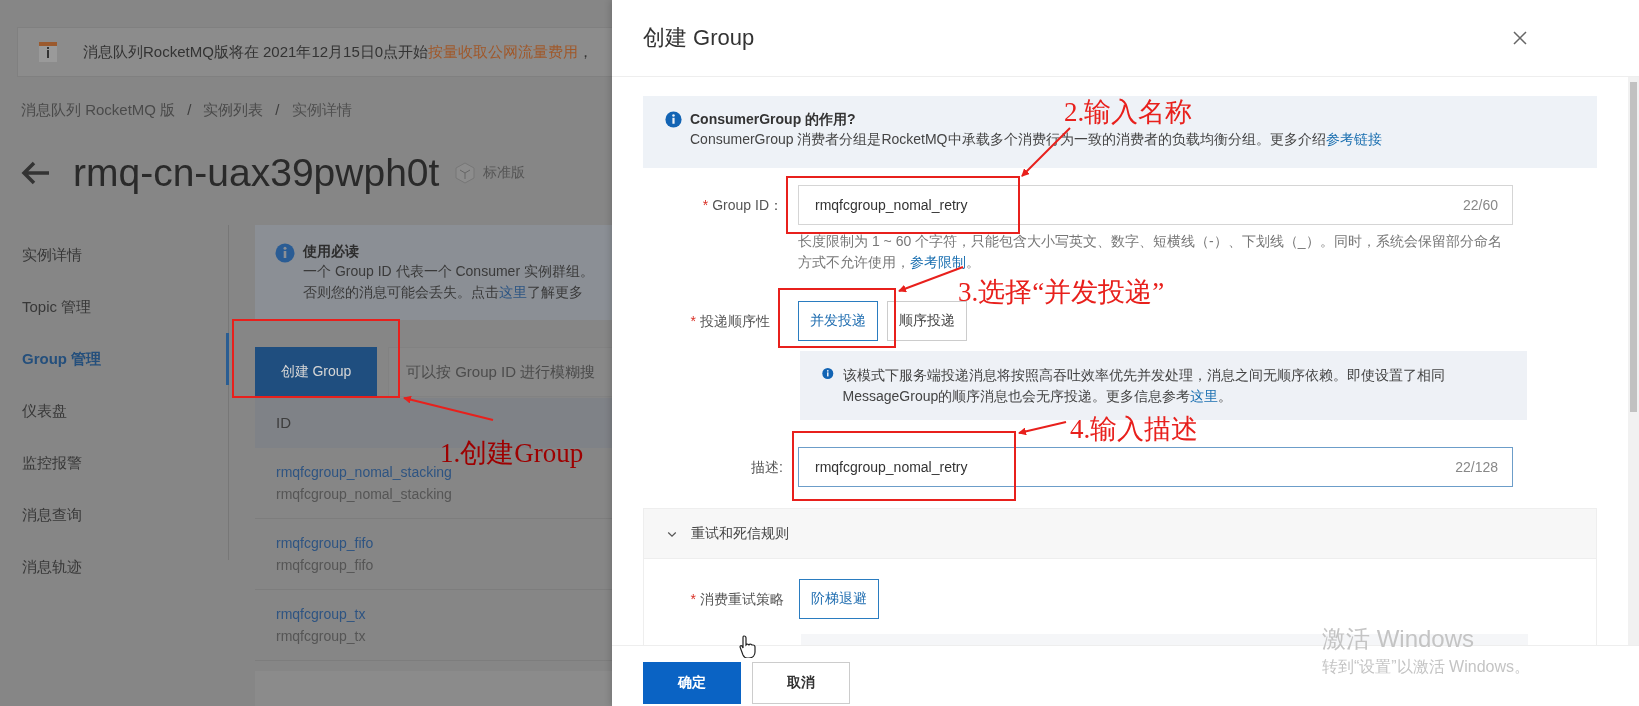 The width and height of the screenshot is (1639, 706). Describe the element at coordinates (1128, 112) in the screenshot. I see `annotation-label: 2.输入名称` at that location.